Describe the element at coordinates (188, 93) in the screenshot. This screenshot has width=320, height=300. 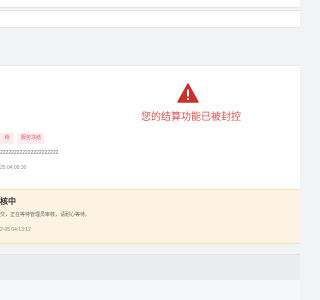
I see `warning-triangle-icon` at that location.